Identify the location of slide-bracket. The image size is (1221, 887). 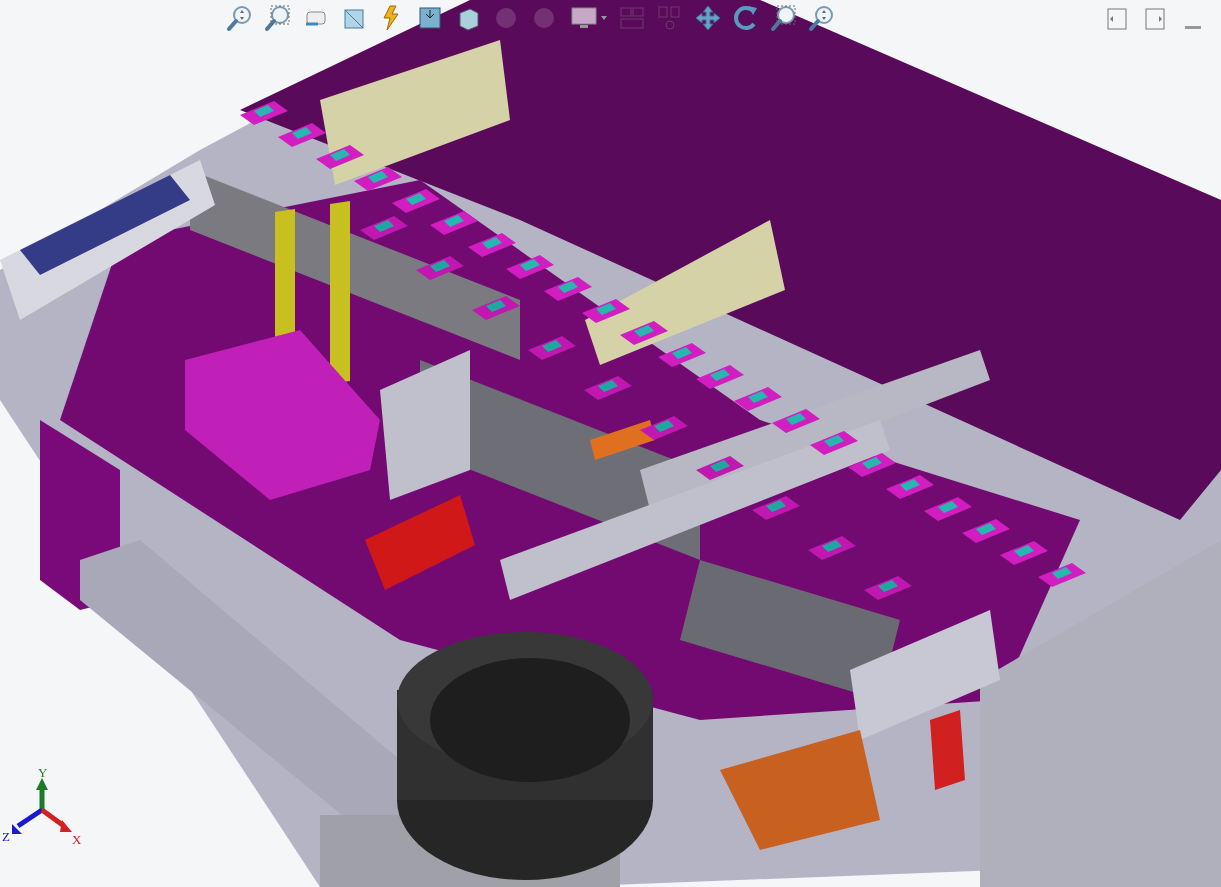
(622, 440).